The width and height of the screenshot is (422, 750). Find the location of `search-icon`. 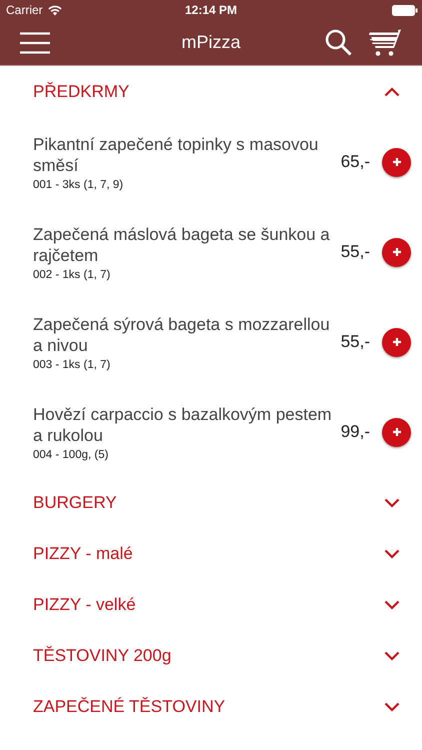

search-icon is located at coordinates (338, 42).